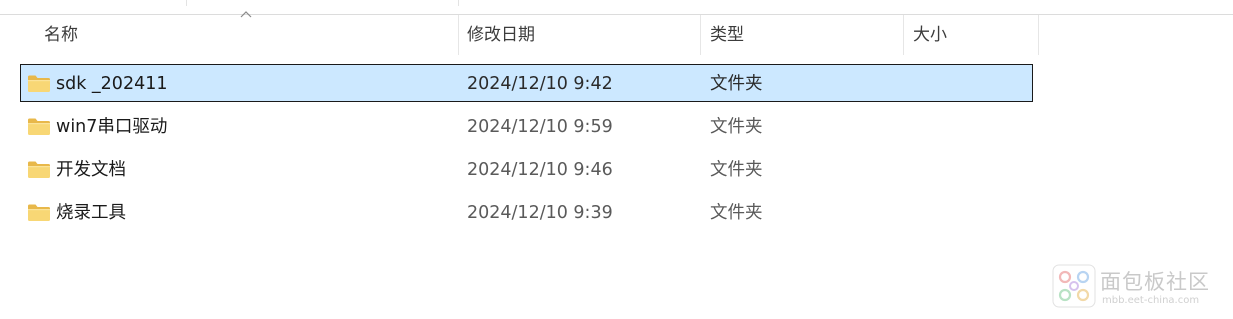 The image size is (1233, 319). Describe the element at coordinates (582, 35) in the screenshot. I see `column-header-date: 修改日期` at that location.